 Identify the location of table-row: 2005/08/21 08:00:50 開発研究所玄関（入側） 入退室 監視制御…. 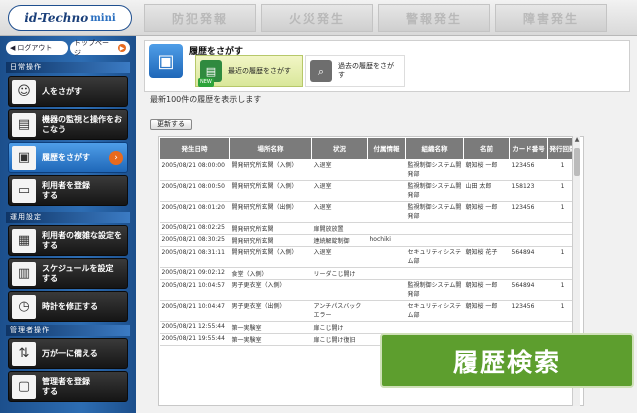
(368, 191).